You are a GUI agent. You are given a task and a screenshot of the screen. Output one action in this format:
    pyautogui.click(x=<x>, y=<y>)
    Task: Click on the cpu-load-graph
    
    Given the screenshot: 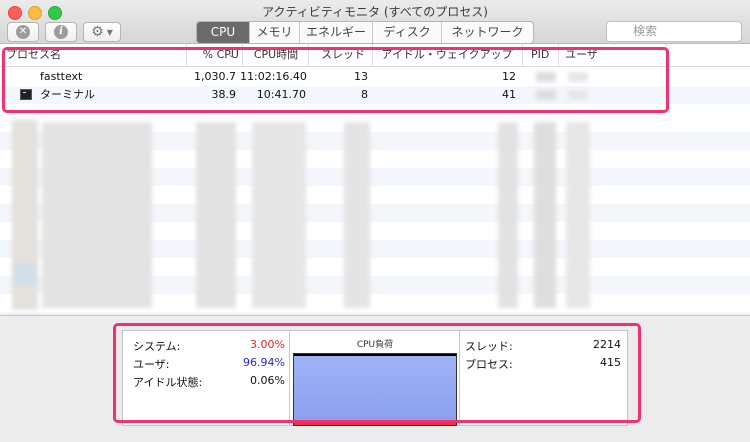 What is the action you would take?
    pyautogui.click(x=375, y=389)
    